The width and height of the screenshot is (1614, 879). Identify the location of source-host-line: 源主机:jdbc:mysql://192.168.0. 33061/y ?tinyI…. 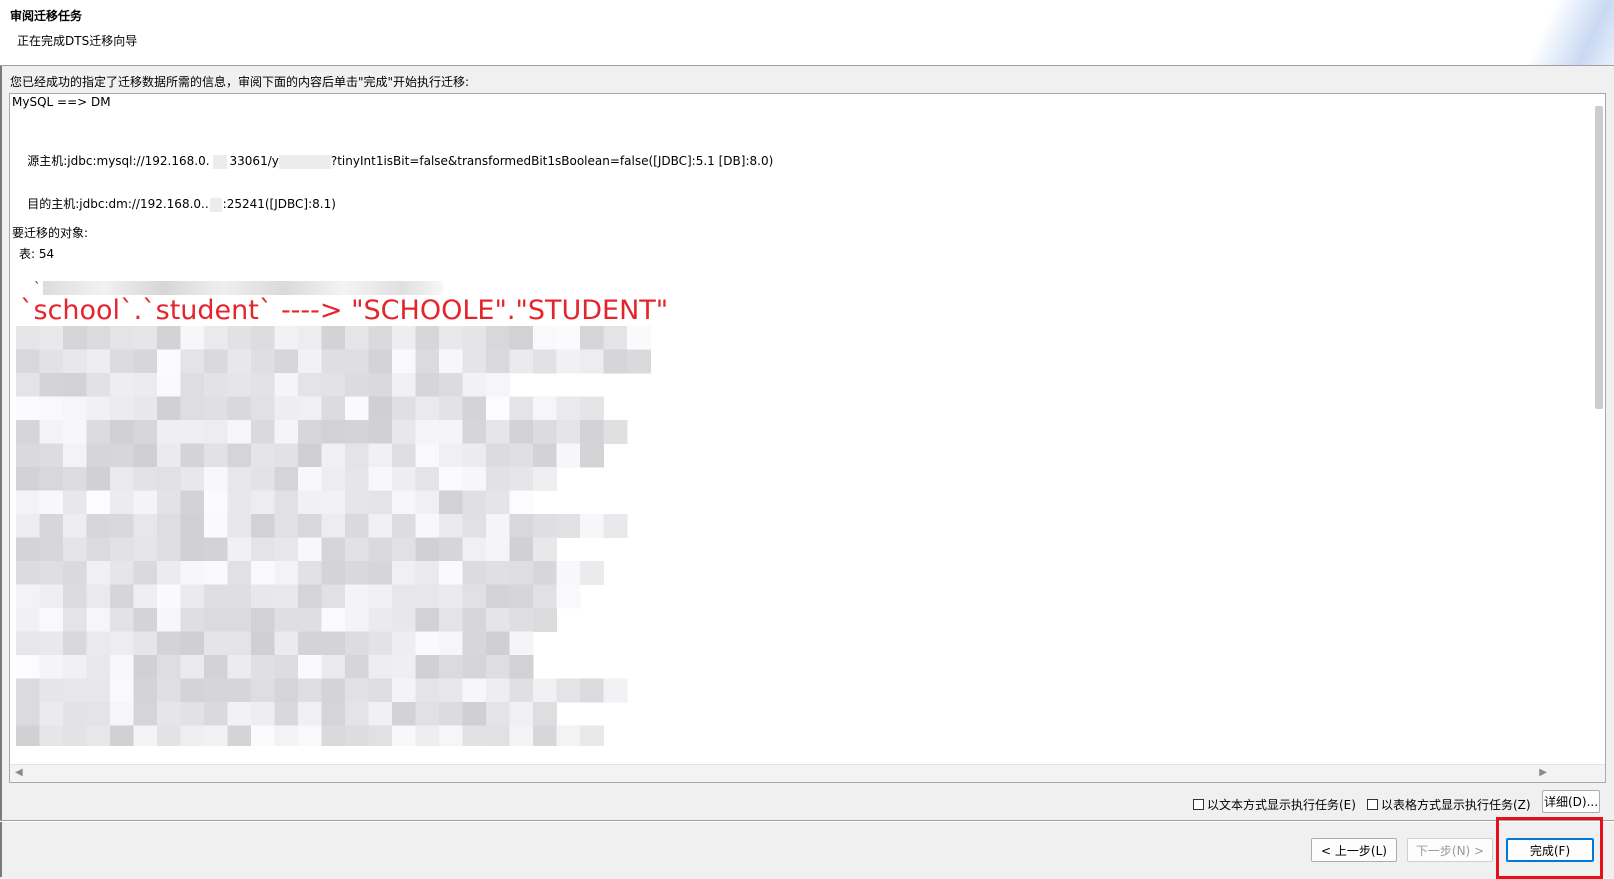
(392, 160).